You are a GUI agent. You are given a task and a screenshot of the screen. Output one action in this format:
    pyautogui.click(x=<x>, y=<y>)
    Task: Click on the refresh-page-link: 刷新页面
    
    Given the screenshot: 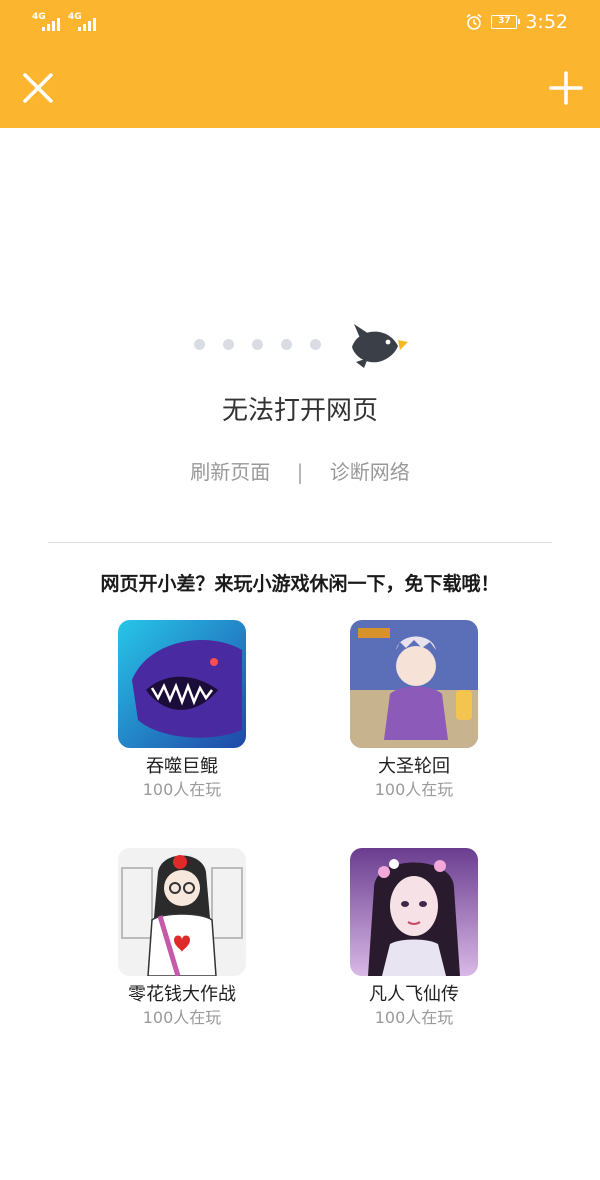 What is the action you would take?
    pyautogui.click(x=230, y=472)
    